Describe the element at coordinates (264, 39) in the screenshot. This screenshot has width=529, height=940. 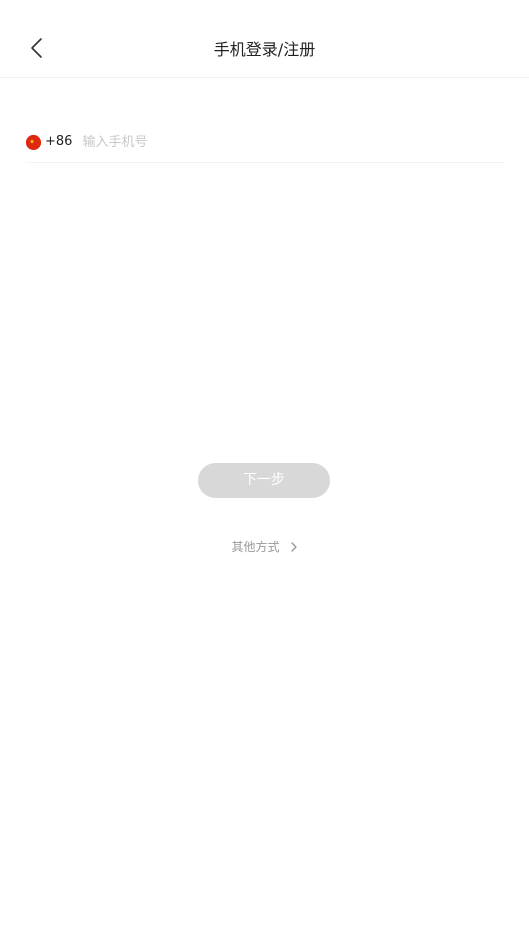
I see `top-nav-bar: 手机登录/注册` at that location.